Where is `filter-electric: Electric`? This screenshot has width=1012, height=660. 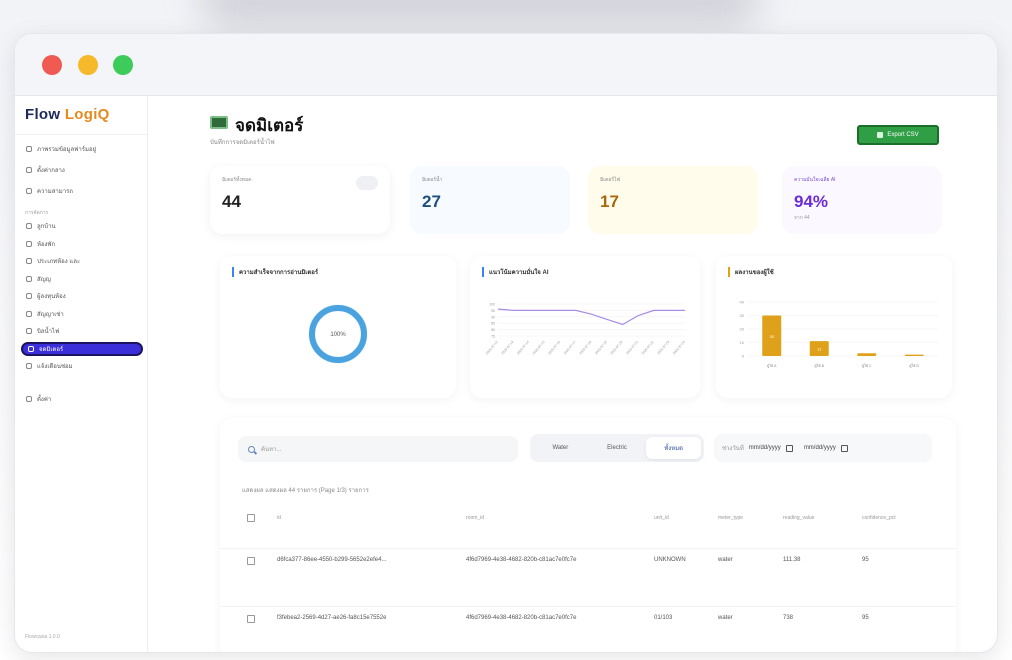
filter-electric: Electric is located at coordinates (617, 448).